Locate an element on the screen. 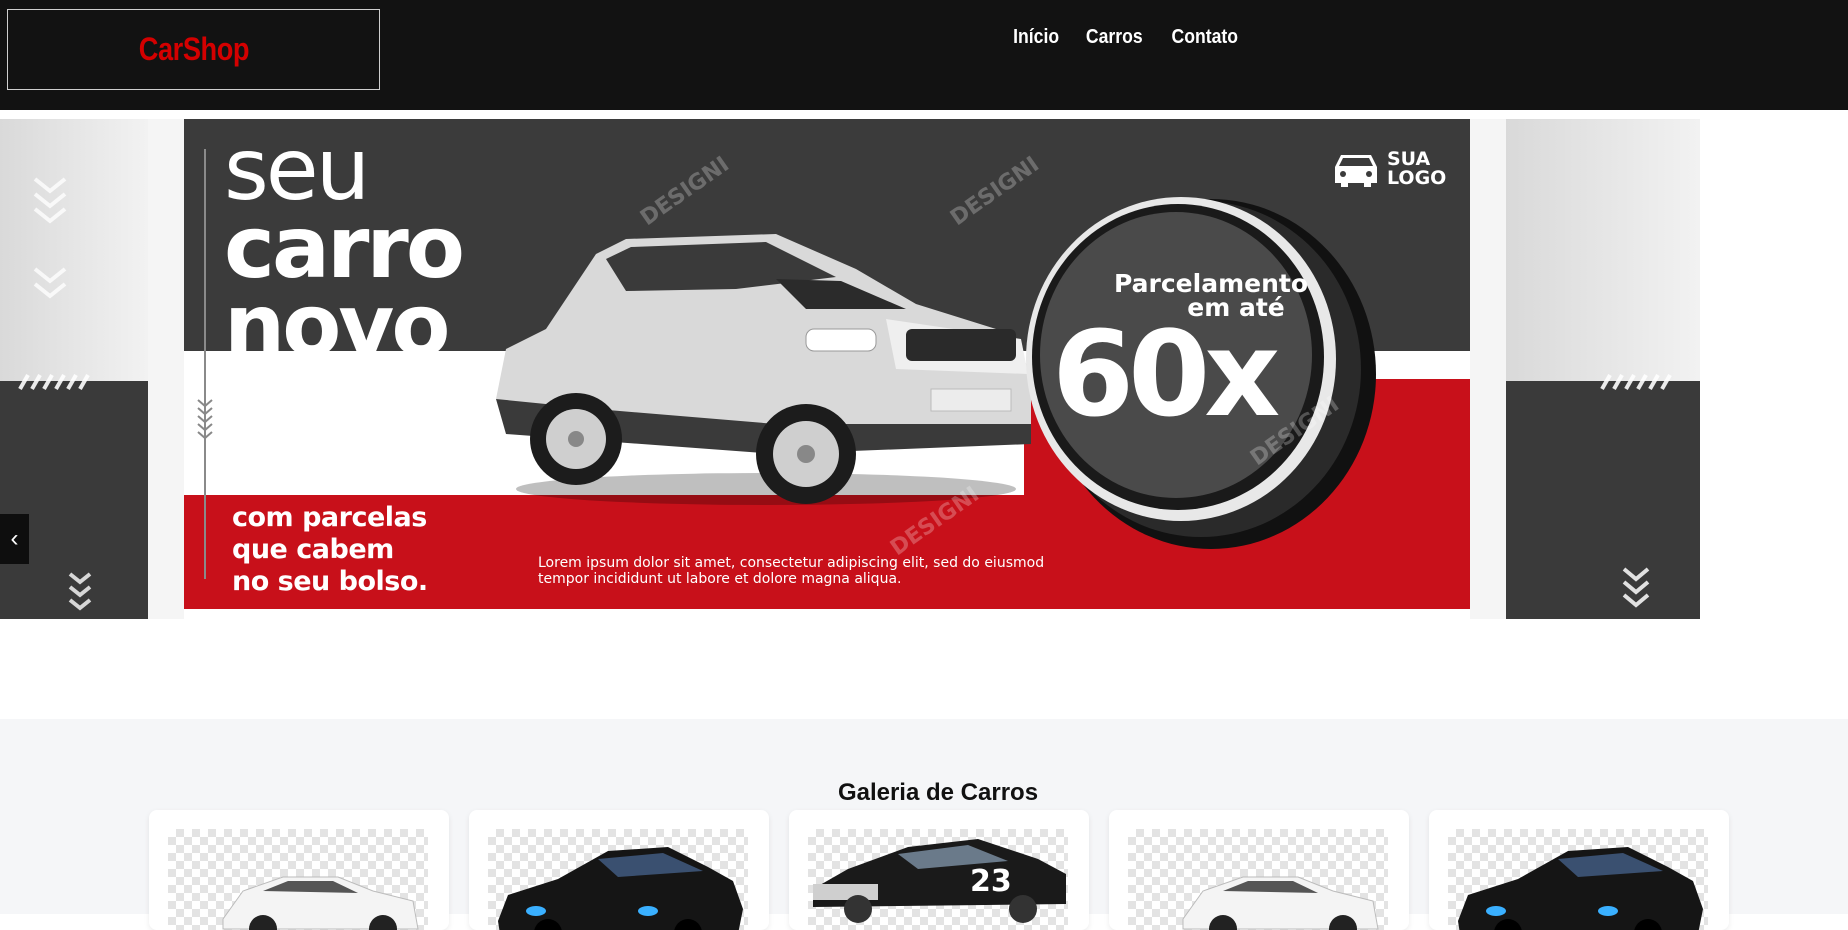 The width and height of the screenshot is (1848, 930). installment-badge: Parcelamento em até 60x is located at coordinates (1191, 379).